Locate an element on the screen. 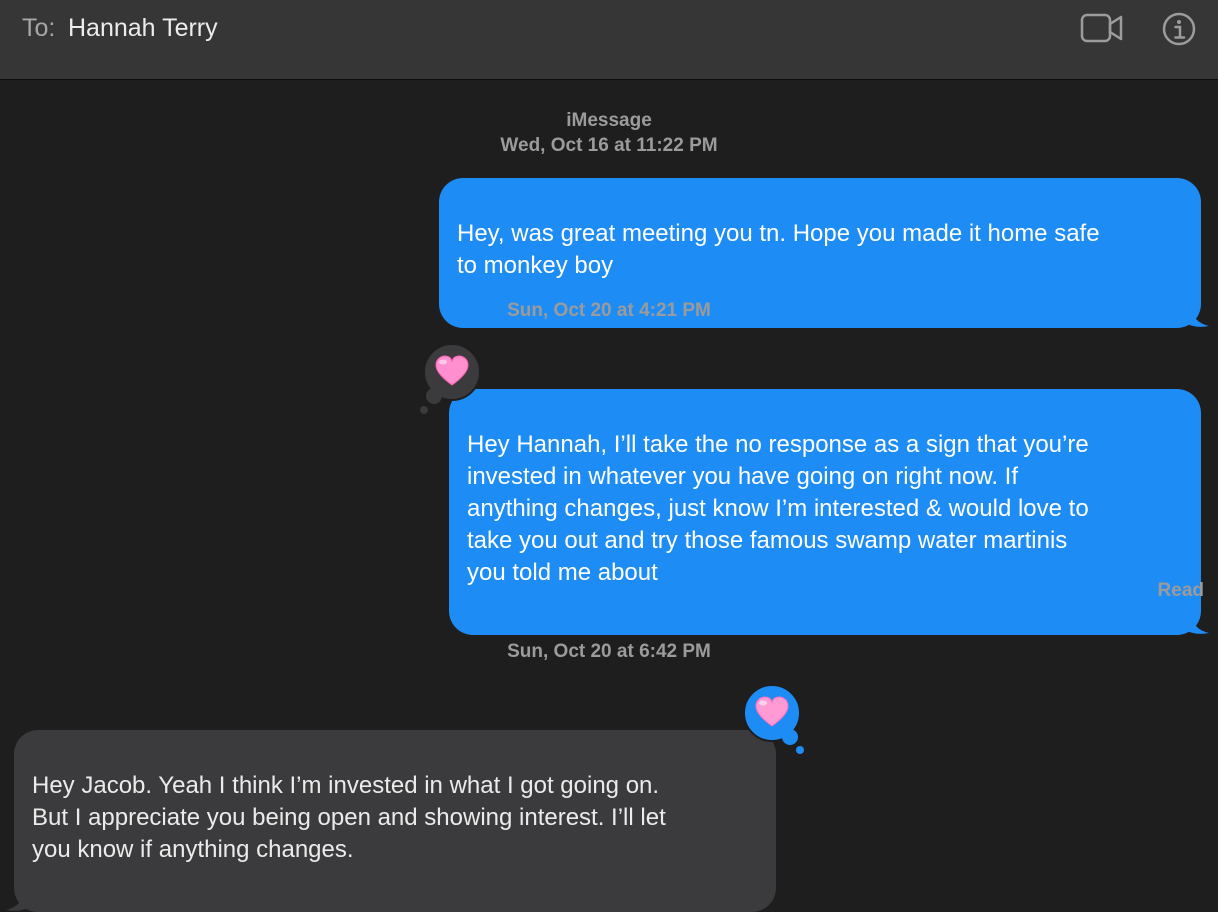 This screenshot has width=1218, height=912. timestamp: Sun, Oct 20 at 6:42 PM is located at coordinates (609, 651).